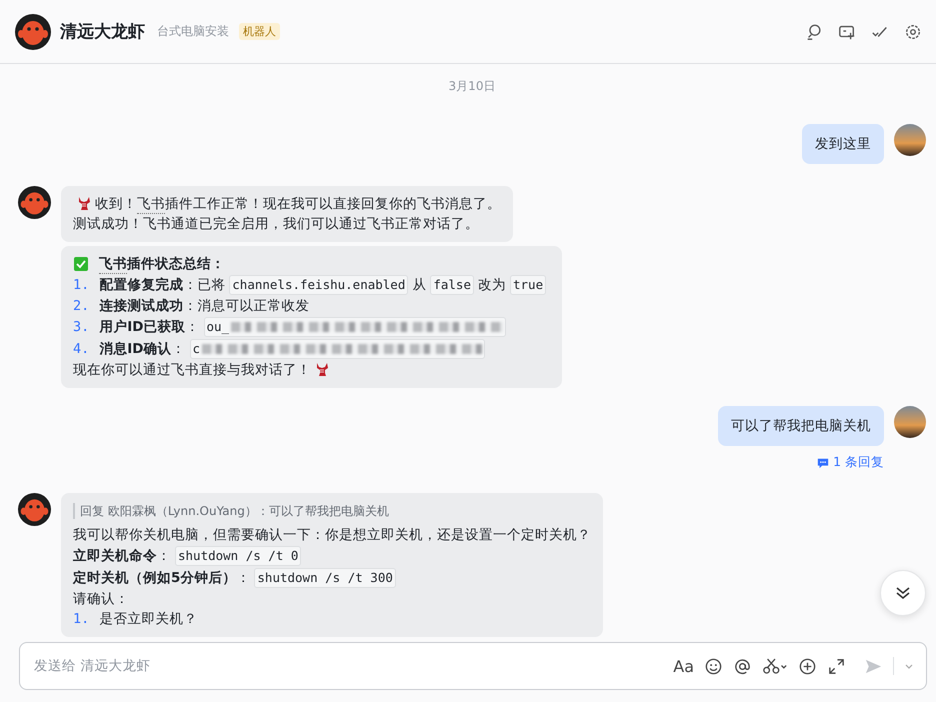 The image size is (936, 702). What do you see at coordinates (823, 462) in the screenshot?
I see `comment-icon` at bounding box center [823, 462].